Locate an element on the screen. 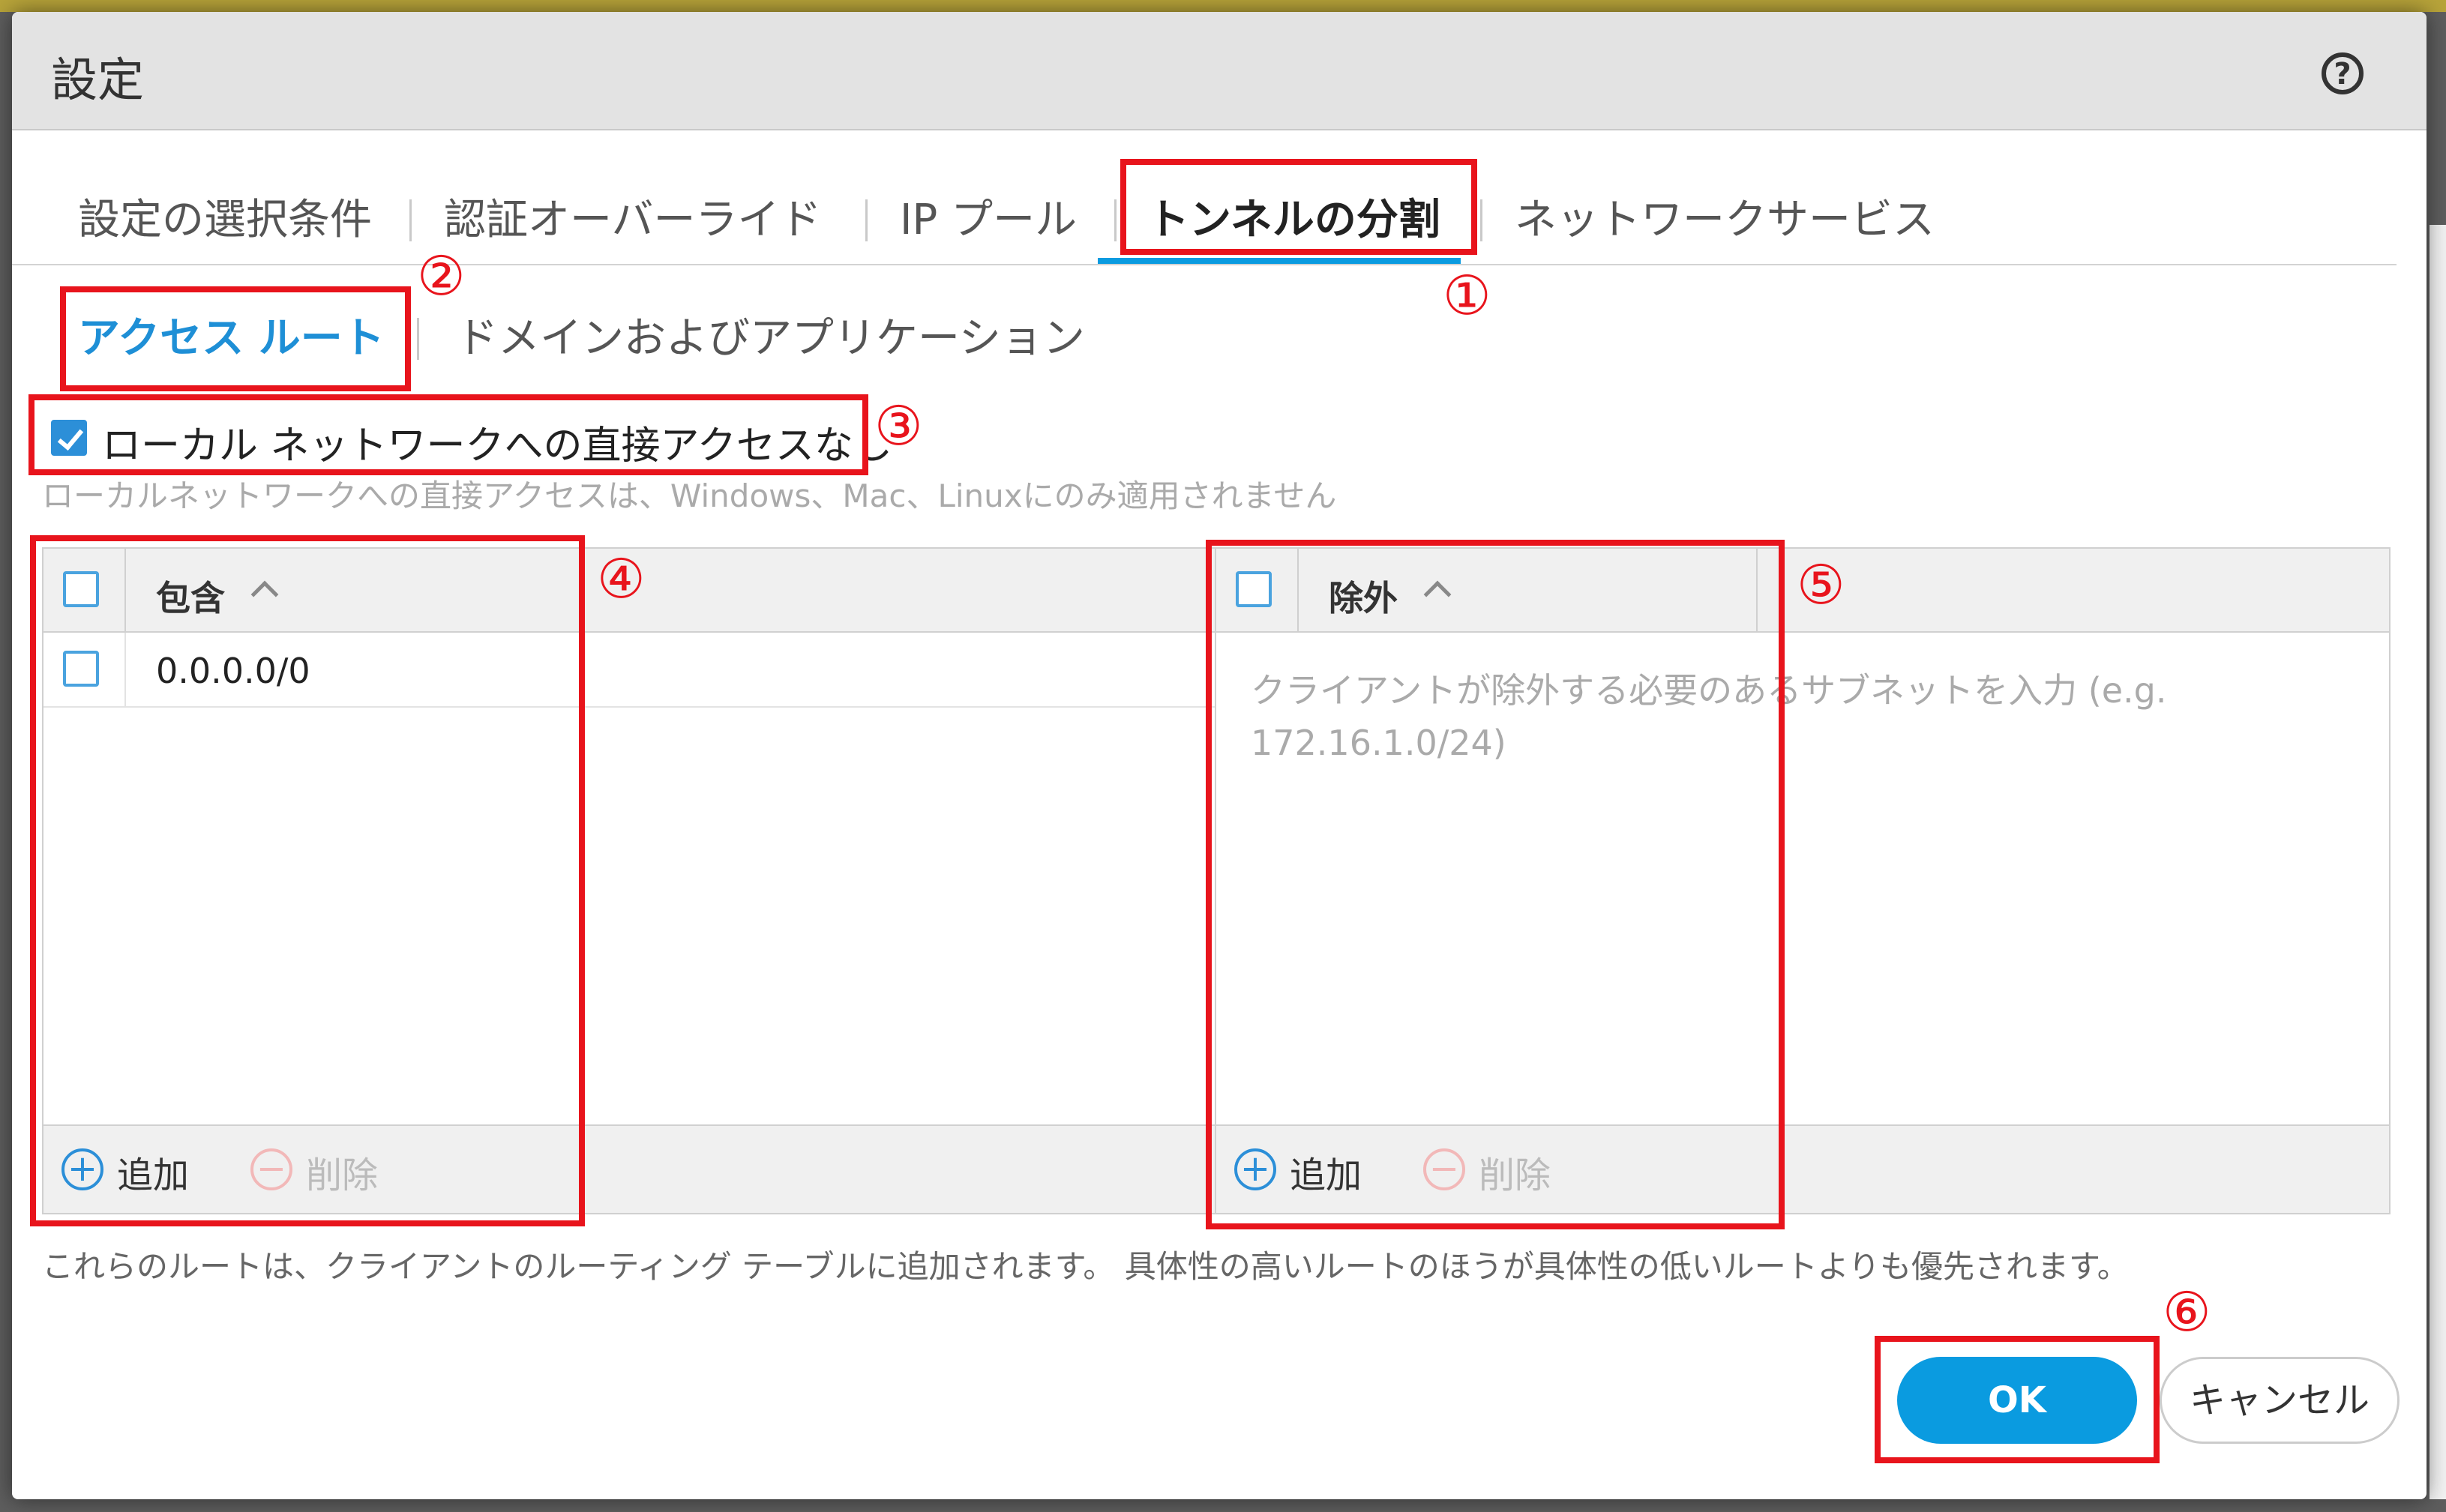  annotation-number-4: ④ is located at coordinates (621, 578).